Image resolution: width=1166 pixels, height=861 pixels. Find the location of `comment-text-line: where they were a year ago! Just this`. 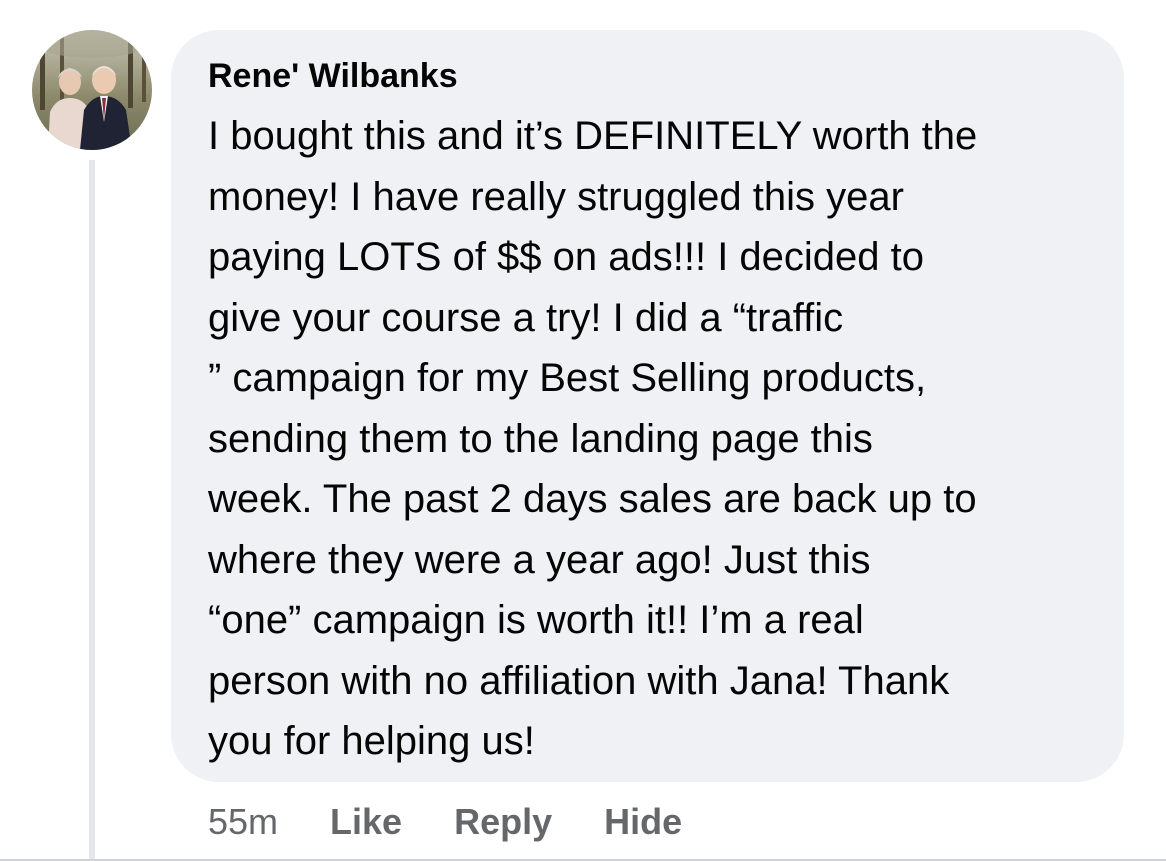

comment-text-line: where they were a year ago! Just this is located at coordinates (539, 559).